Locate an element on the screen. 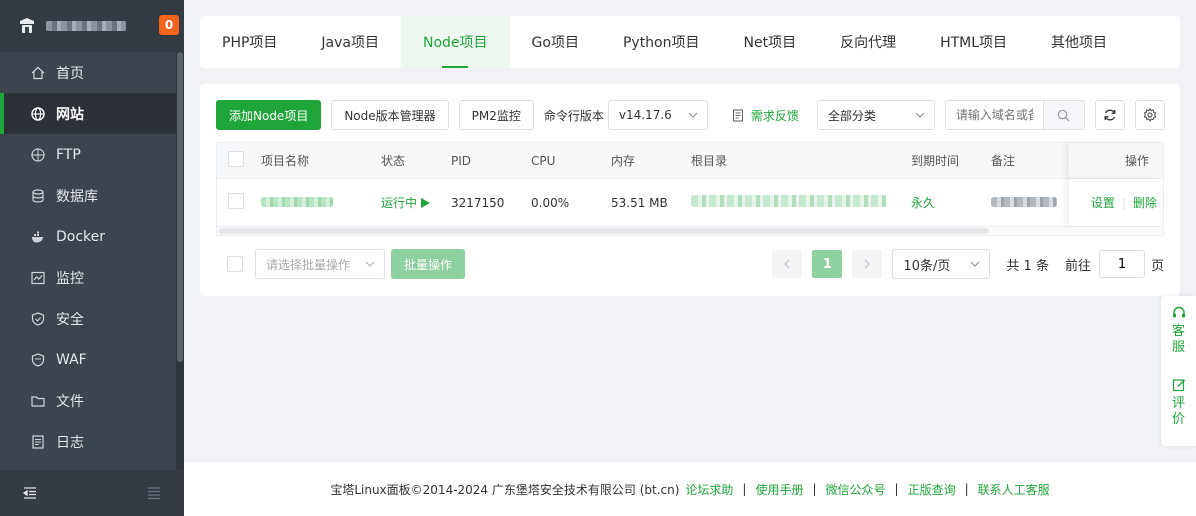 Image resolution: width=1196 pixels, height=516 pixels. chevron-left-icon is located at coordinates (787, 264).